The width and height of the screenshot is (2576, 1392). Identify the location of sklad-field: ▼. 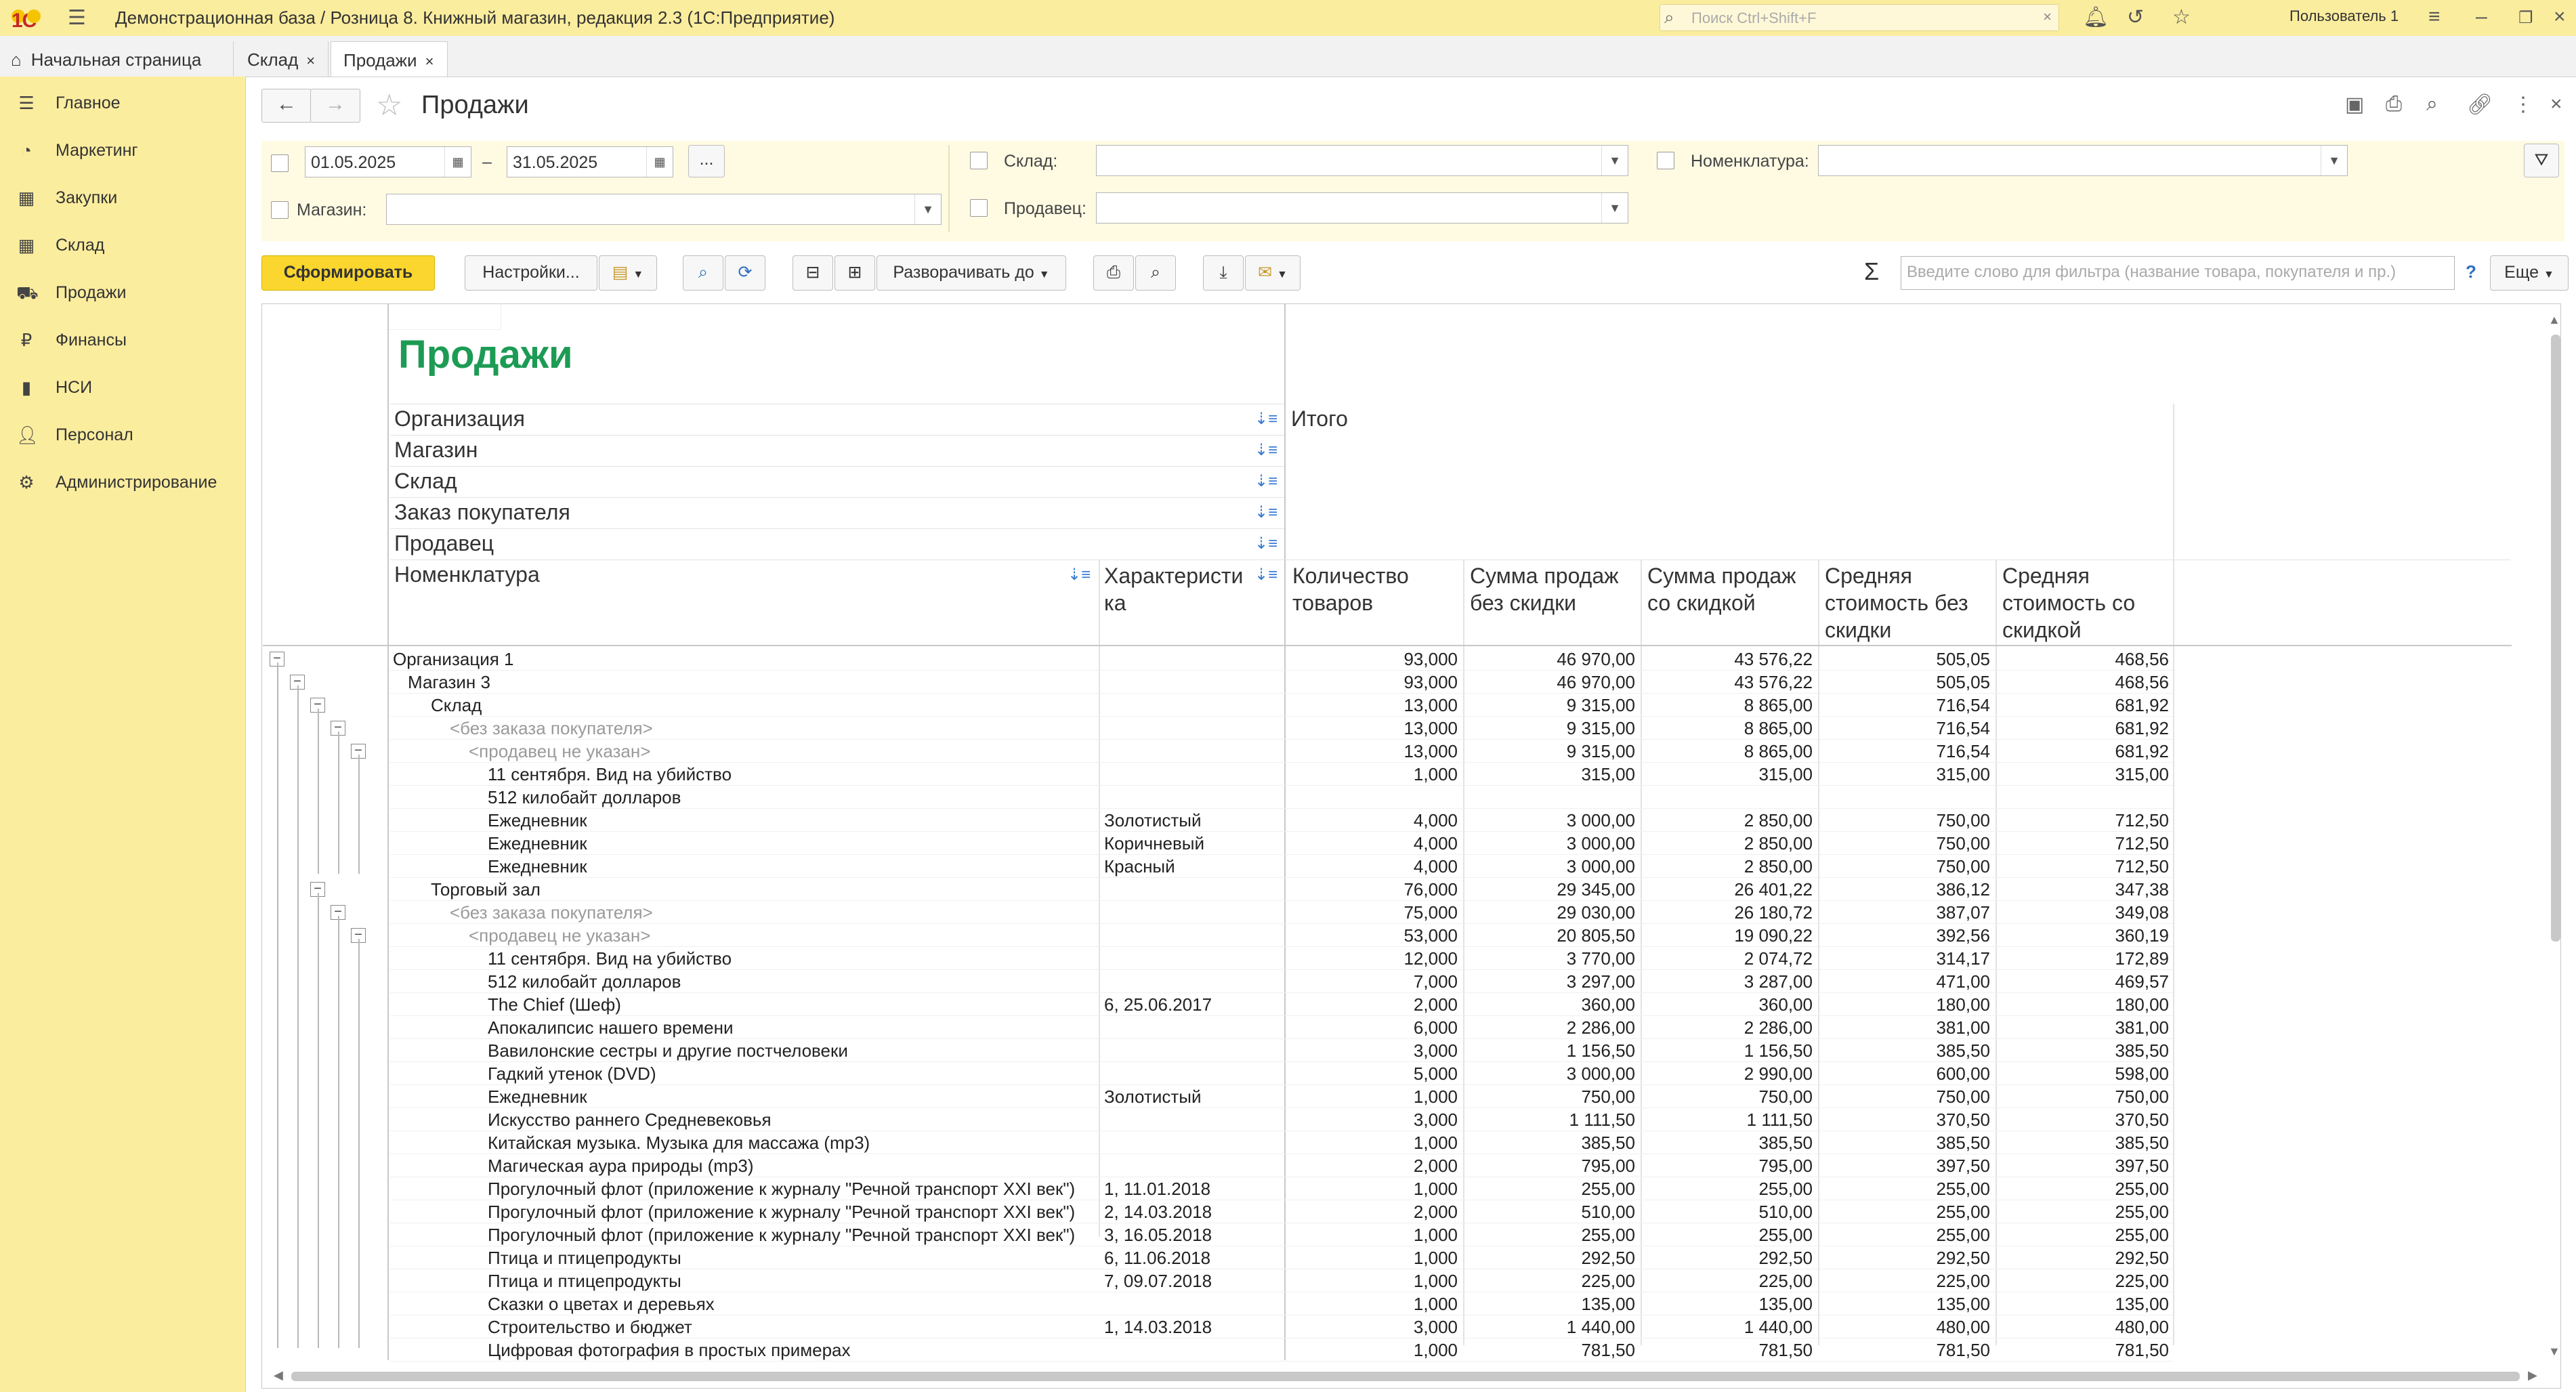
(1362, 160).